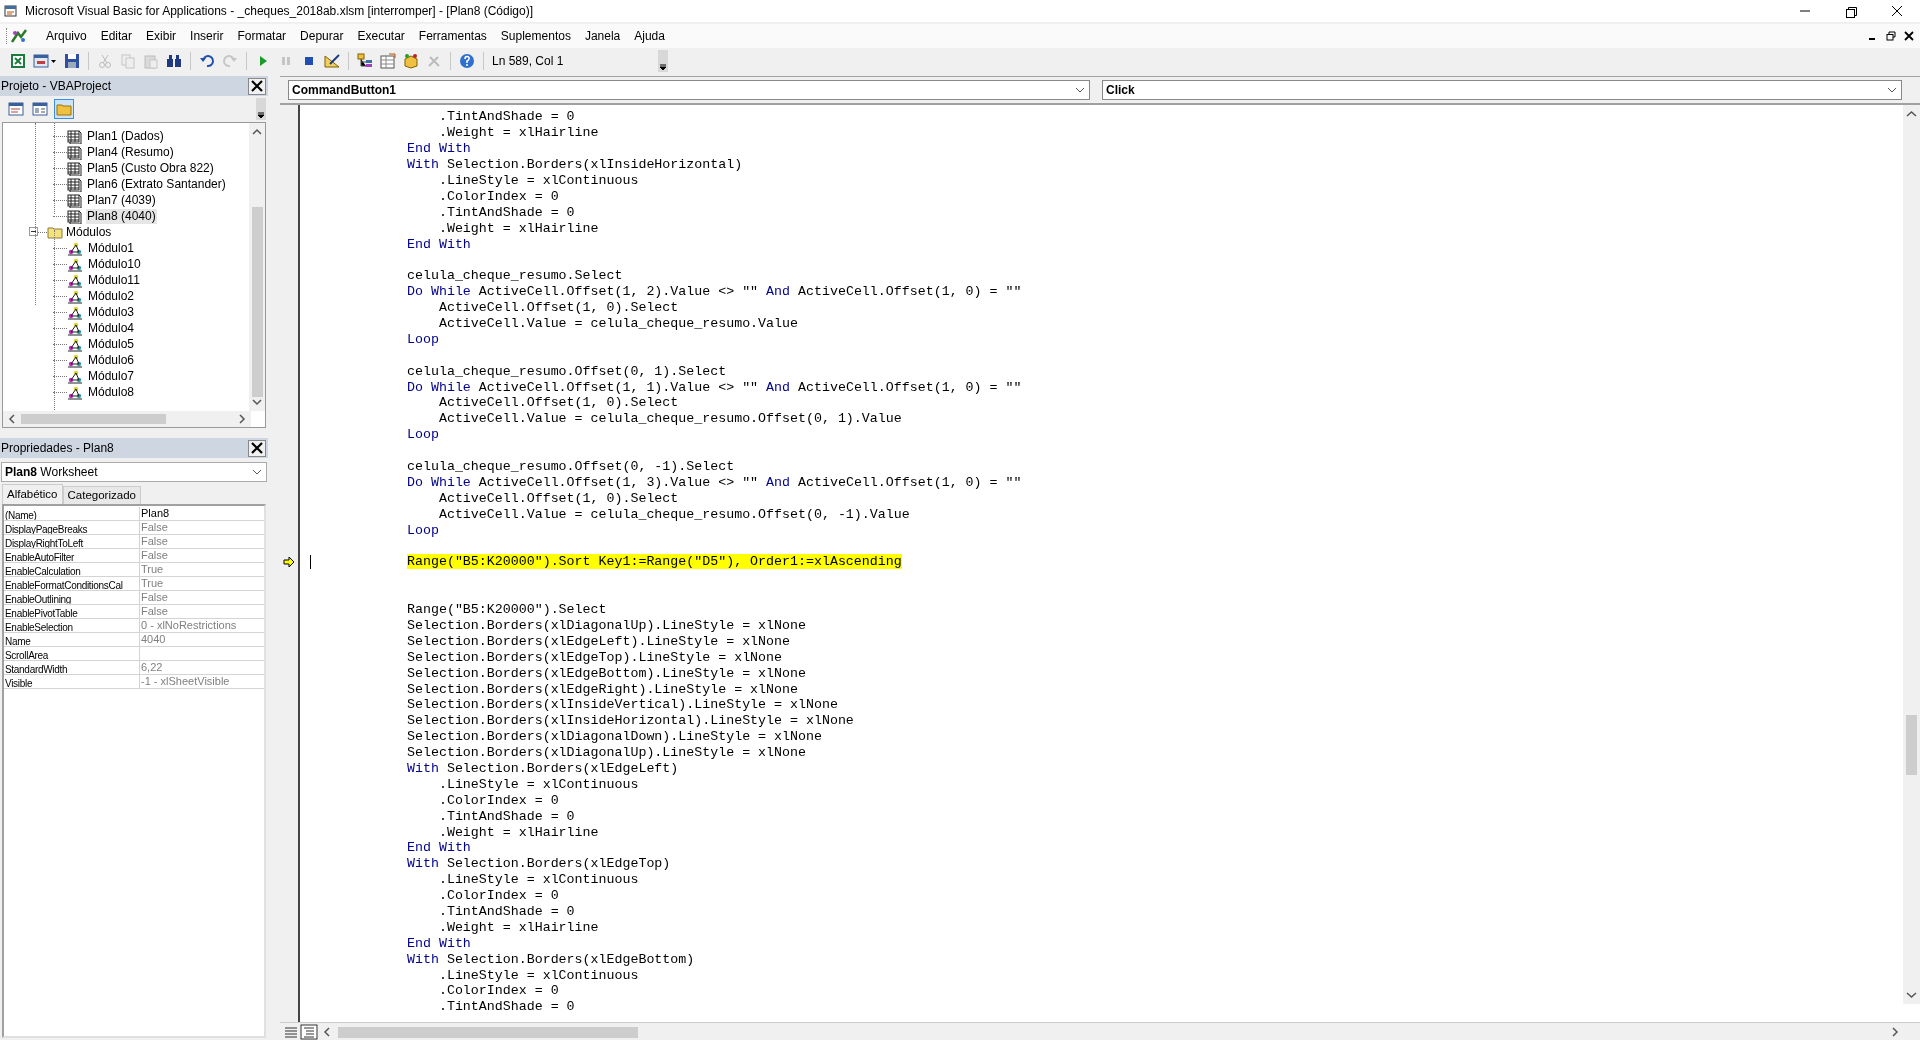  What do you see at coordinates (551, 959) in the screenshot?
I see `code-line: With Selection.Borders(xlEdgeBottom)` at bounding box center [551, 959].